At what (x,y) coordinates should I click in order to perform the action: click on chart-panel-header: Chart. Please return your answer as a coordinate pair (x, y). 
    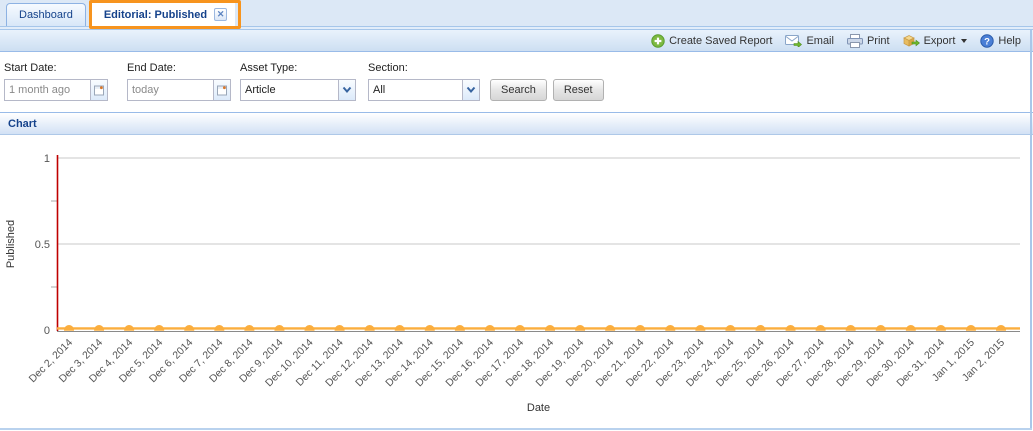
    Looking at the image, I should click on (516, 123).